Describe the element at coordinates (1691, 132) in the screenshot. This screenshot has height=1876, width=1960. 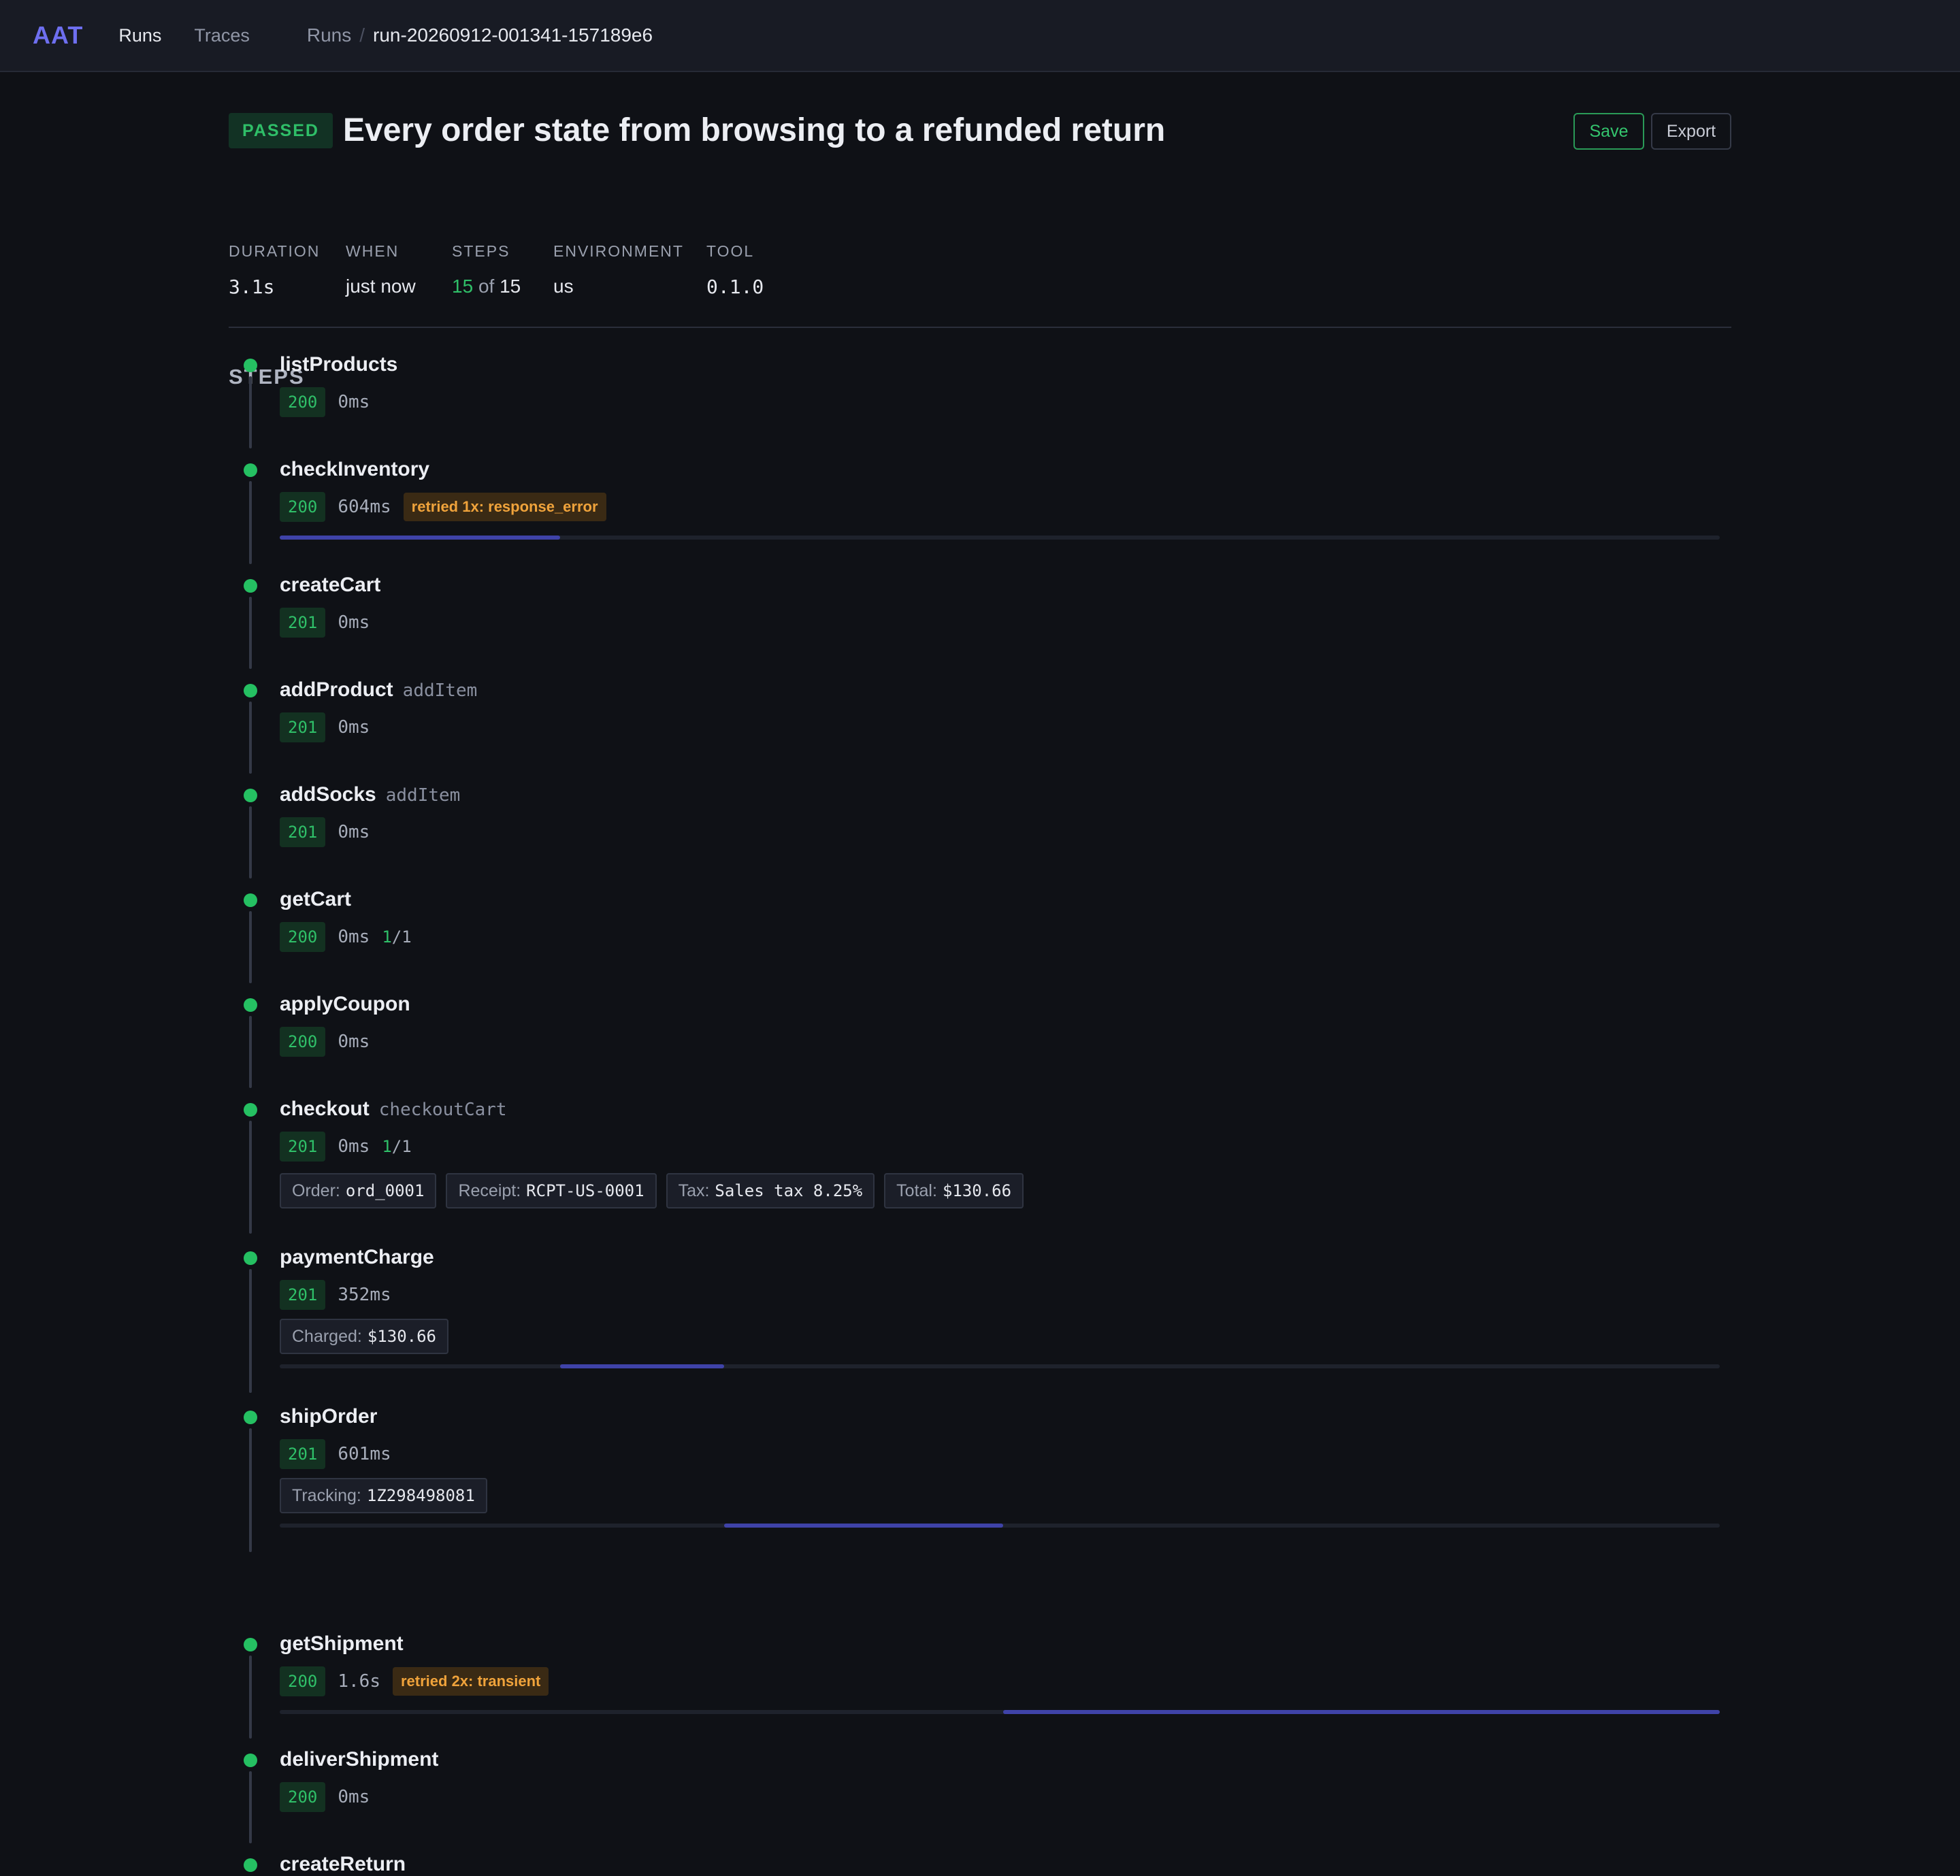
I see `export-button: Export` at that location.